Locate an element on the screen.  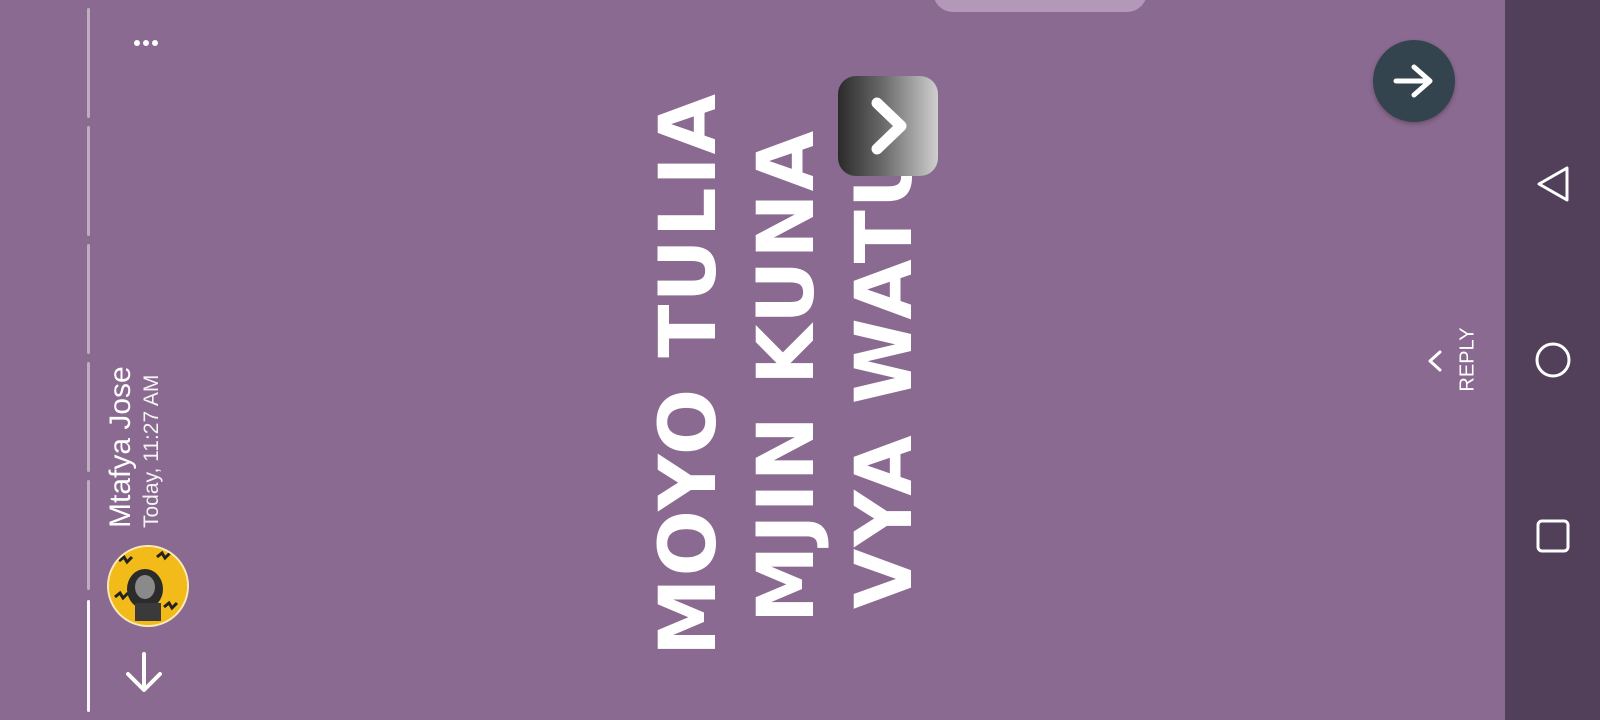
story-line: VYA WATU is located at coordinates (885, 376).